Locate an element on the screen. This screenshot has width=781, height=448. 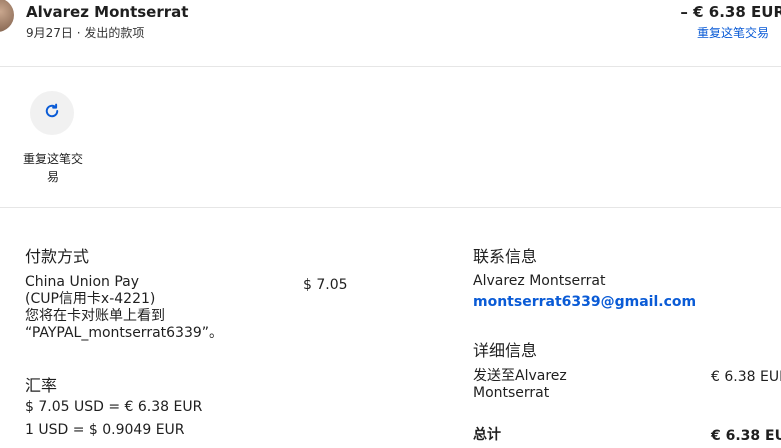
avatar is located at coordinates (7, 16).